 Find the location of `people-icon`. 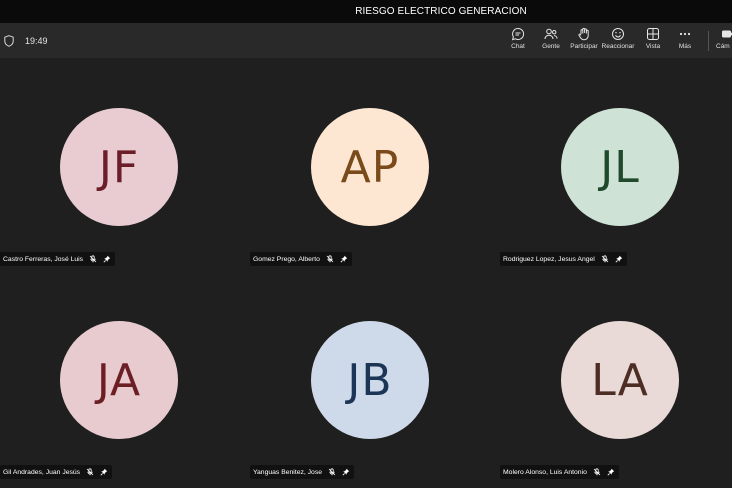

people-icon is located at coordinates (551, 34).